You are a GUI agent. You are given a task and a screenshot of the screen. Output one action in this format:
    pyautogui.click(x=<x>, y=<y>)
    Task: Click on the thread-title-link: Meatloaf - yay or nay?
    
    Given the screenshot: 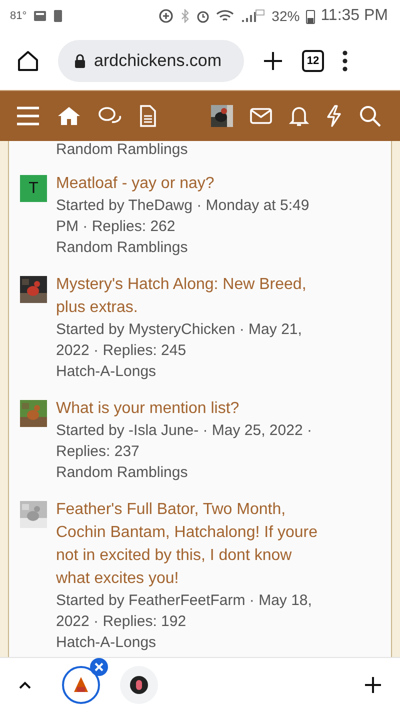 What is the action you would take?
    pyautogui.click(x=192, y=183)
    